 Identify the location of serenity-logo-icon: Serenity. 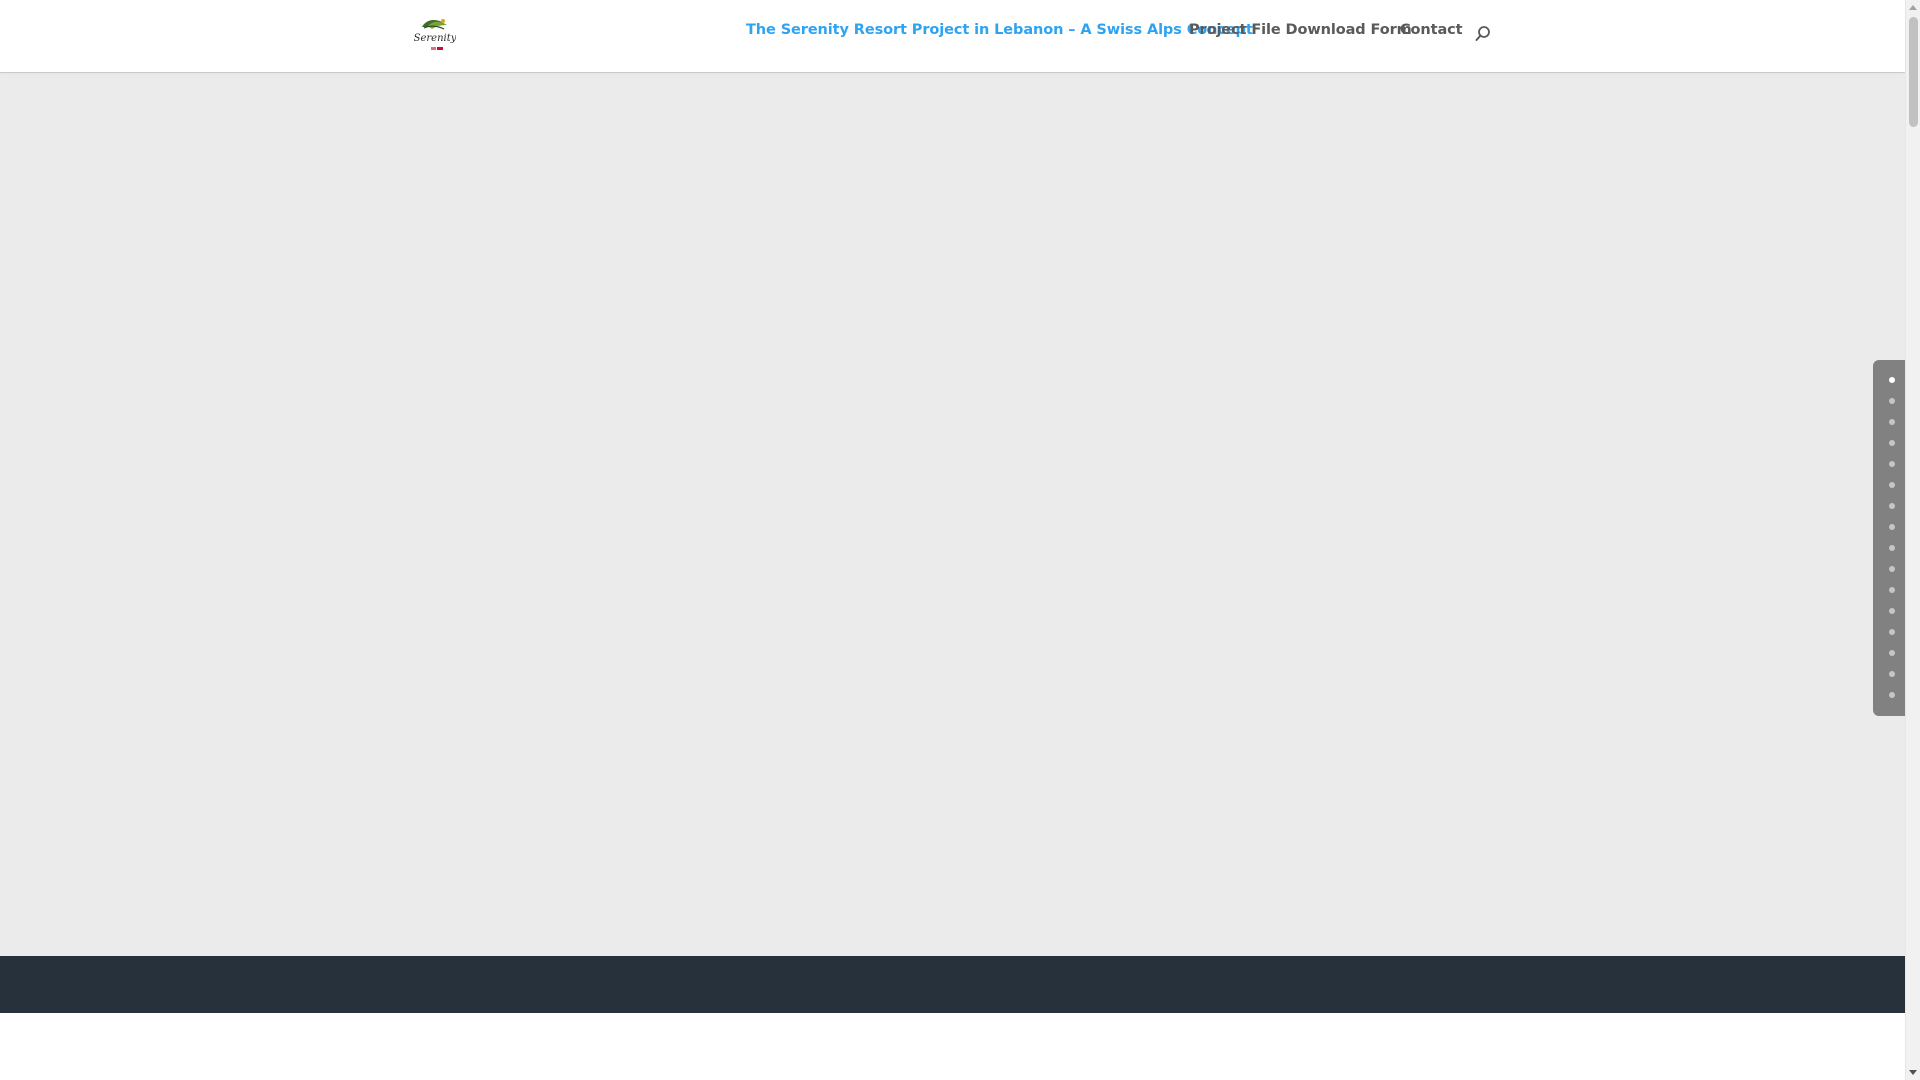
(435, 34).